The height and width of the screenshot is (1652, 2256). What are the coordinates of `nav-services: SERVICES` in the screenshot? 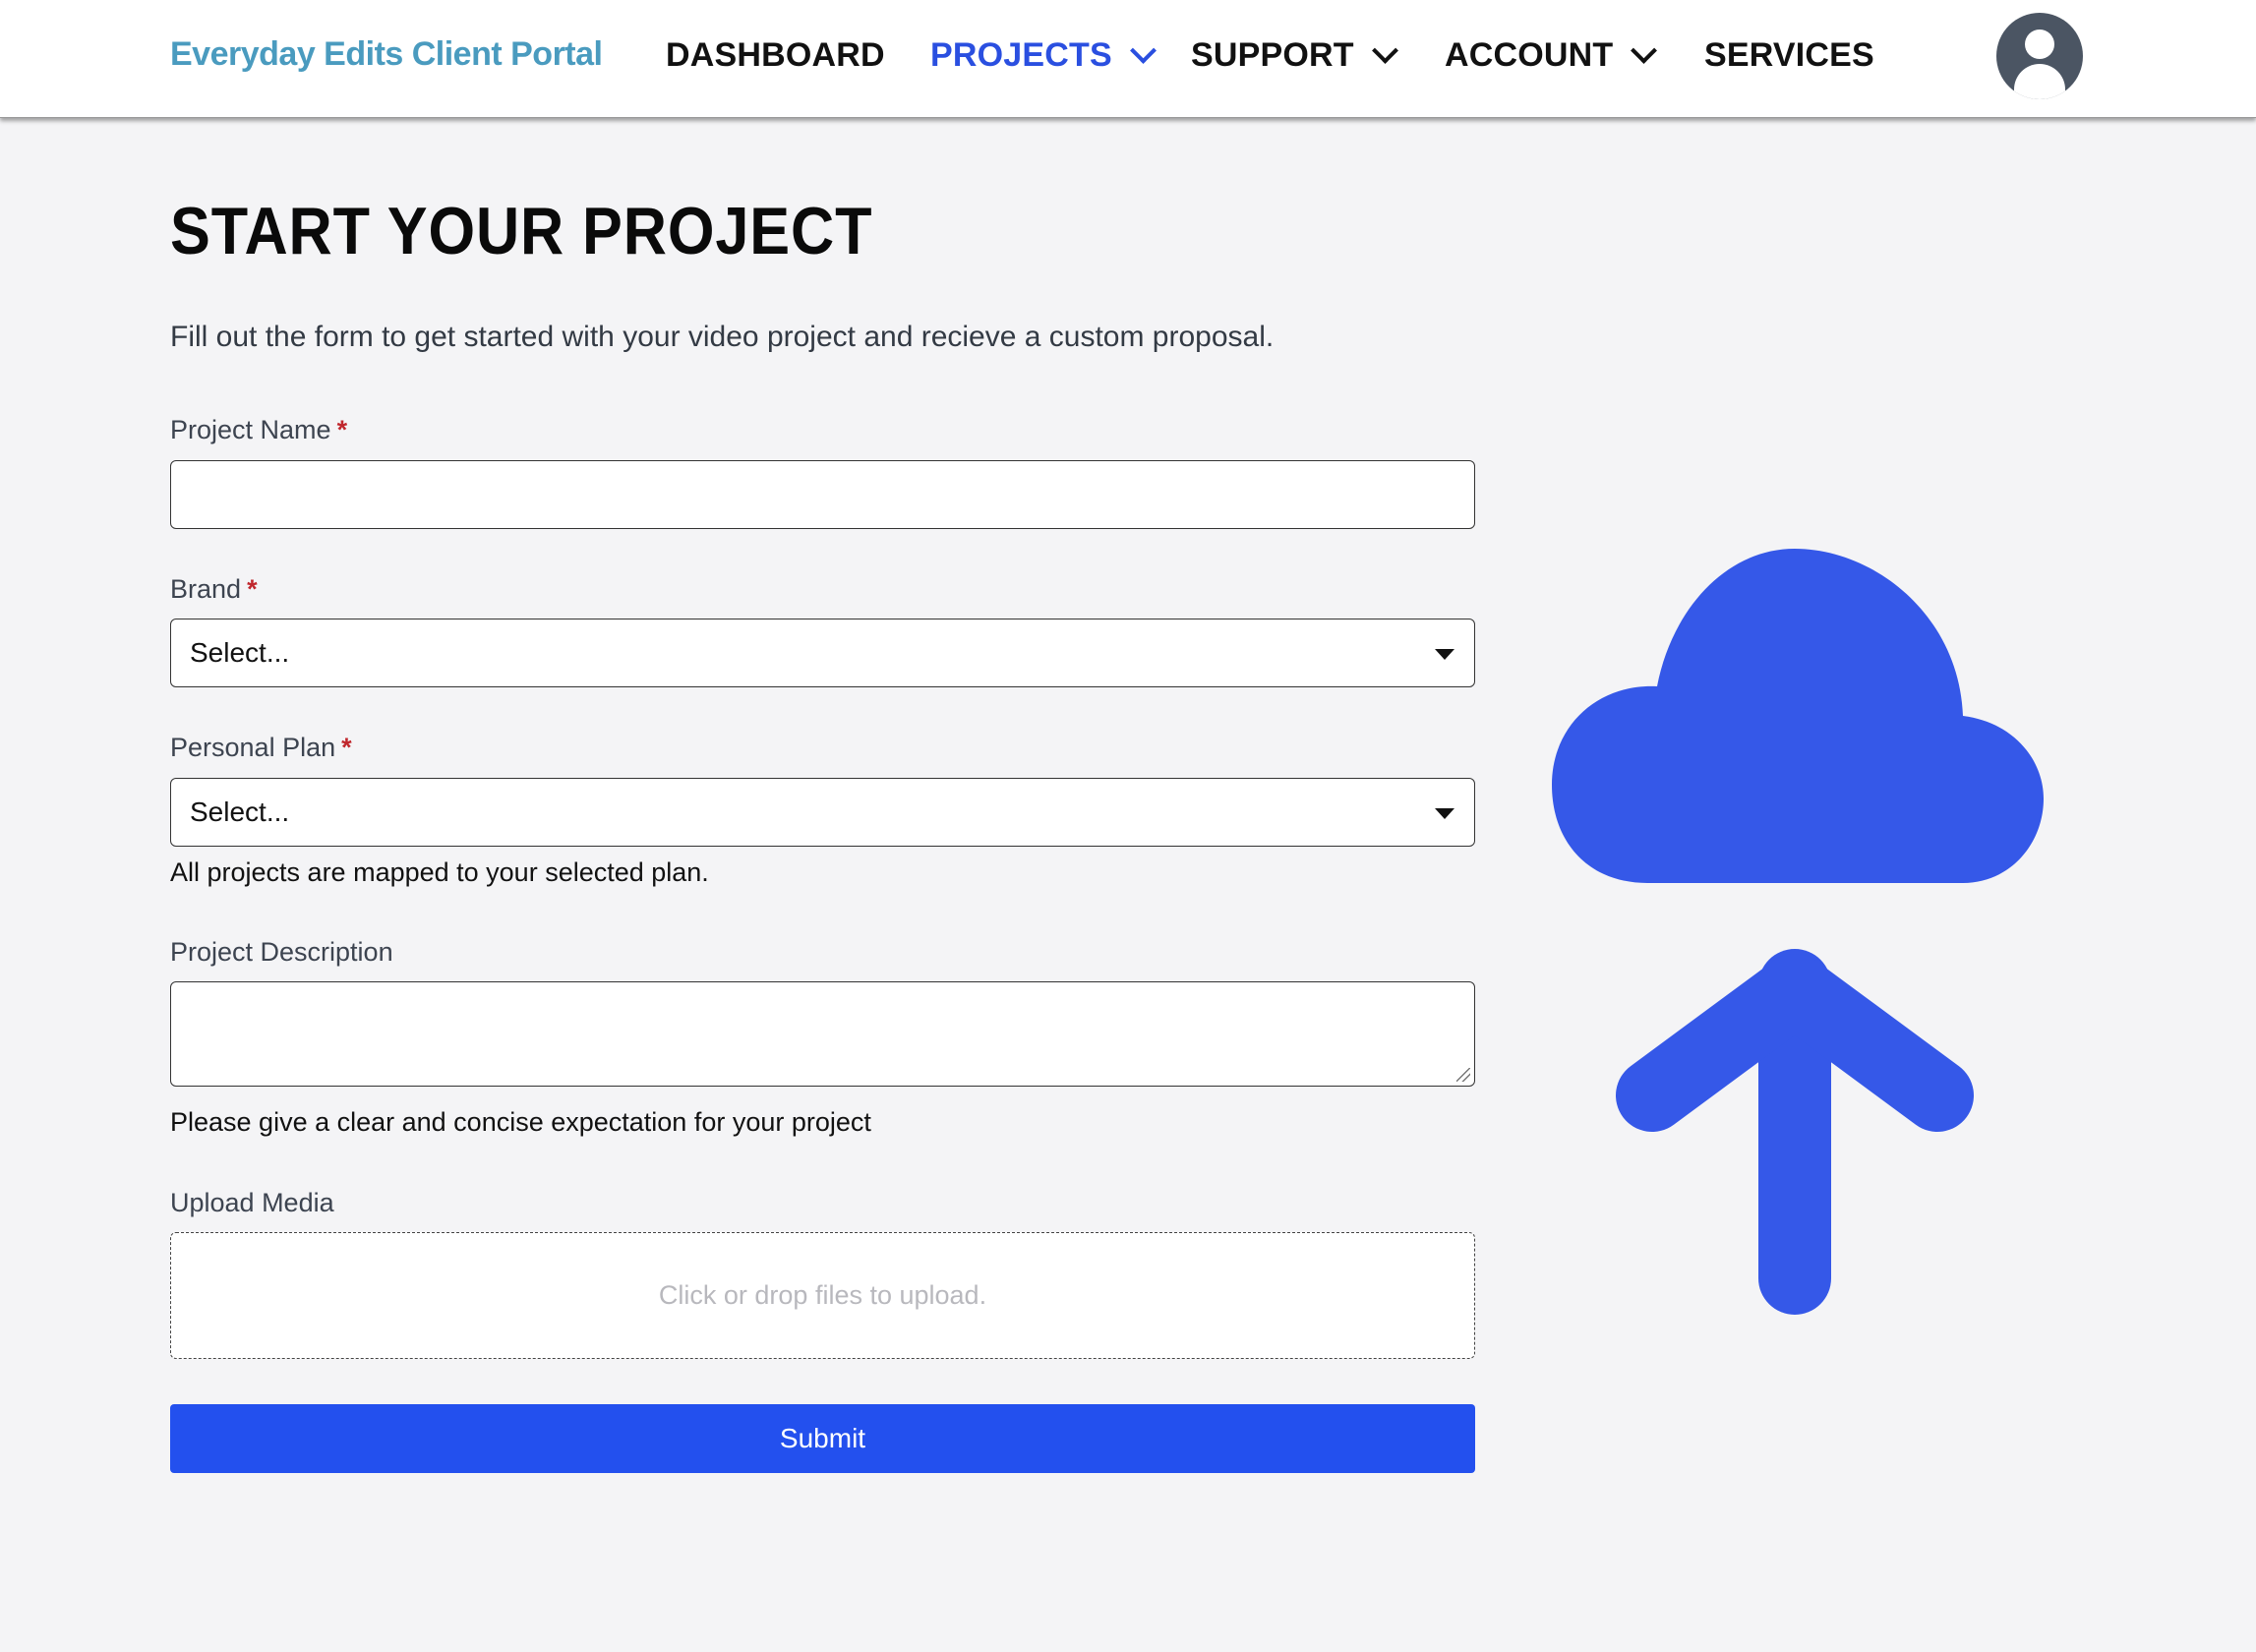 It's located at (1789, 55).